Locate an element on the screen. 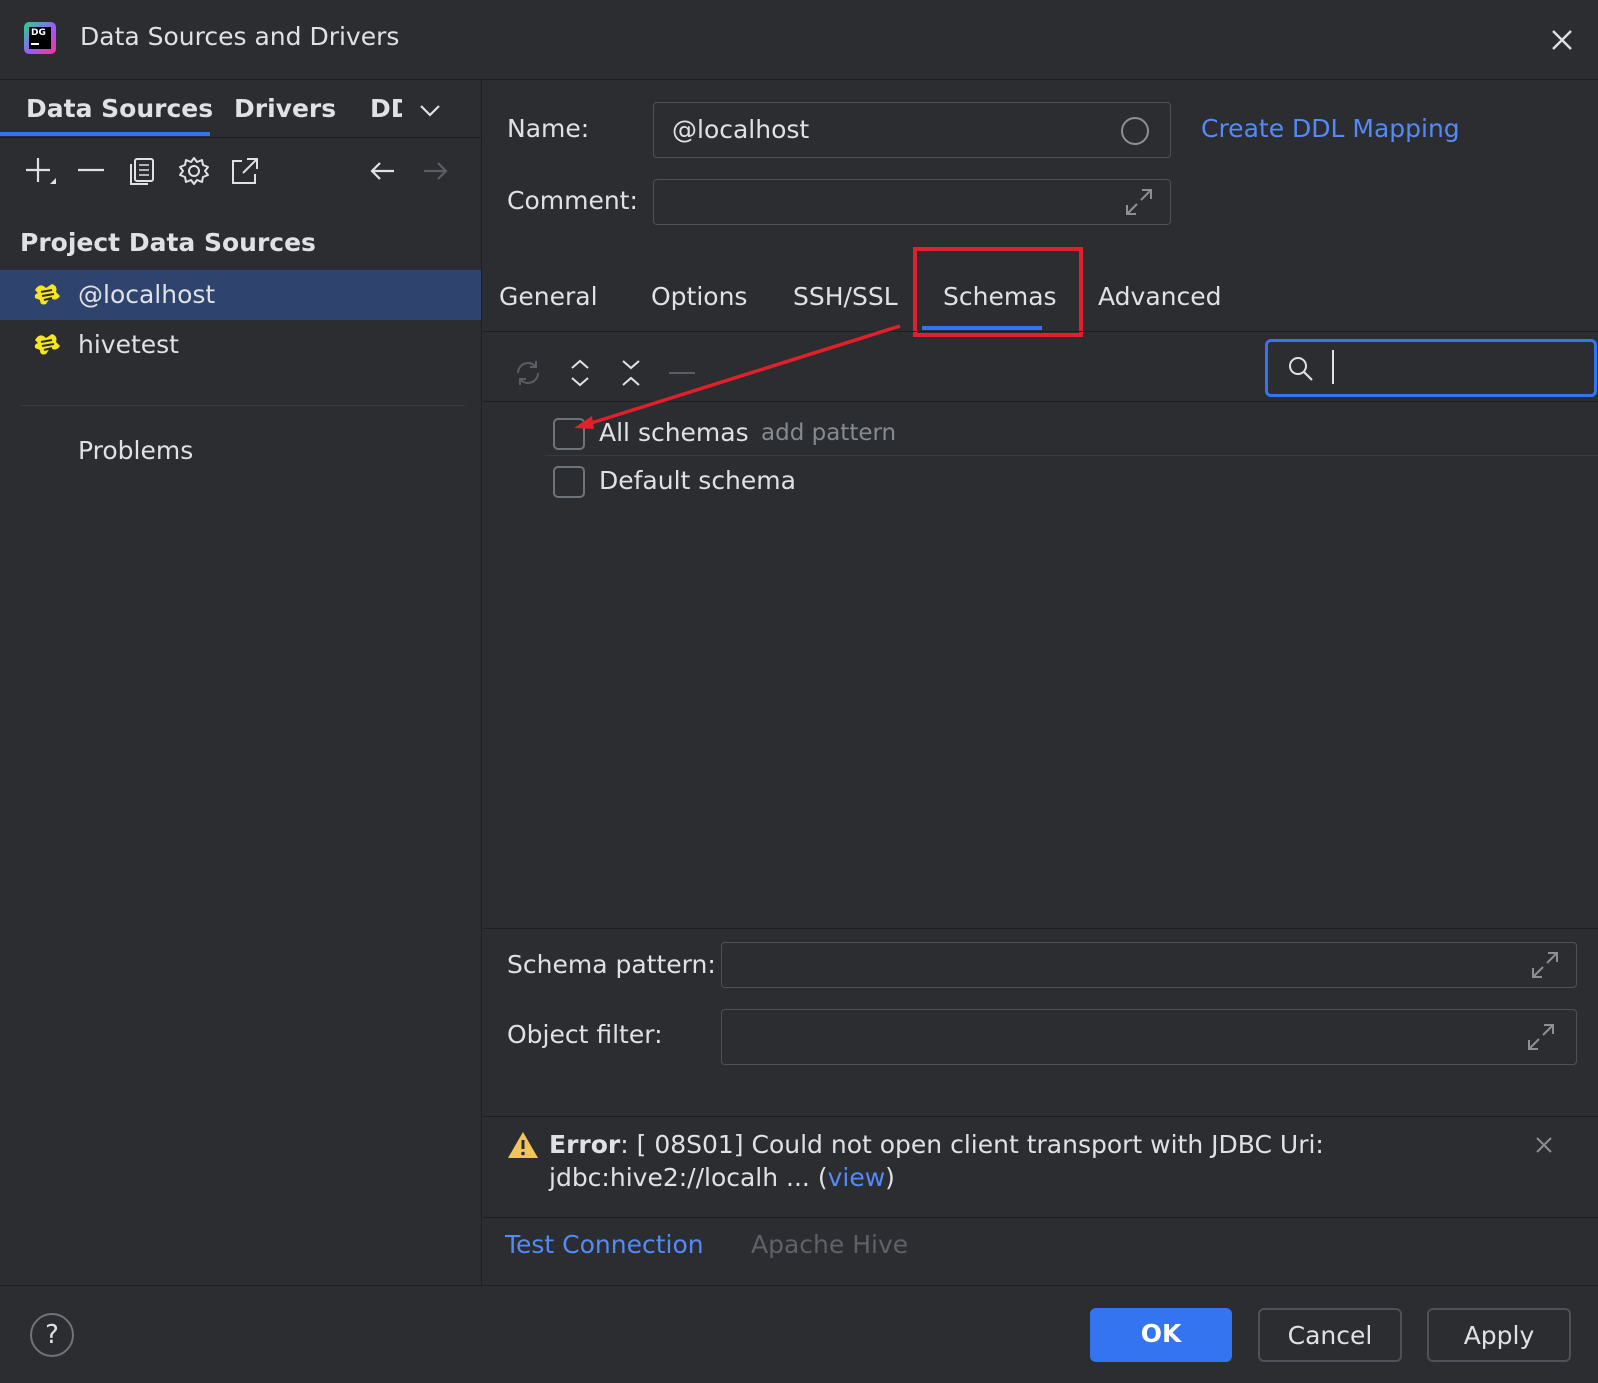  error-detail-end: ) is located at coordinates (890, 1177).